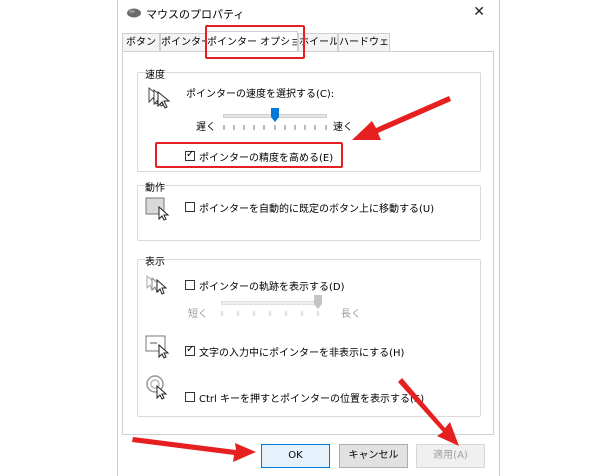 This screenshot has height=476, width=600. I want to click on speed-slider-thumb, so click(275, 115).